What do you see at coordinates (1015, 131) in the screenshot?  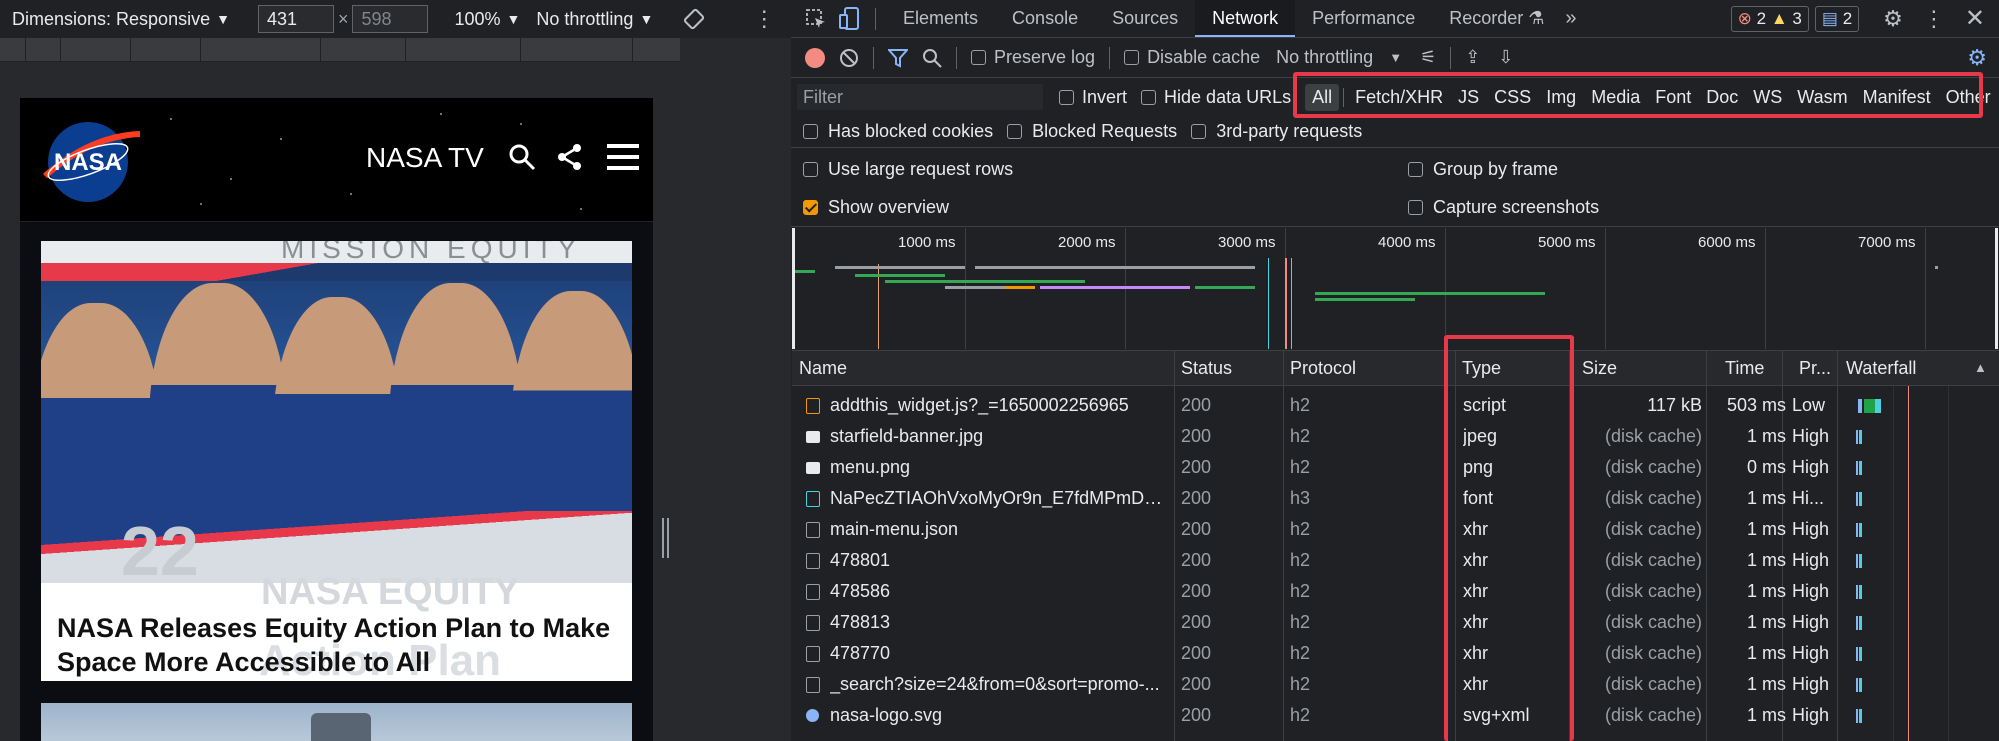 I see `blocked-requests-checkbox` at bounding box center [1015, 131].